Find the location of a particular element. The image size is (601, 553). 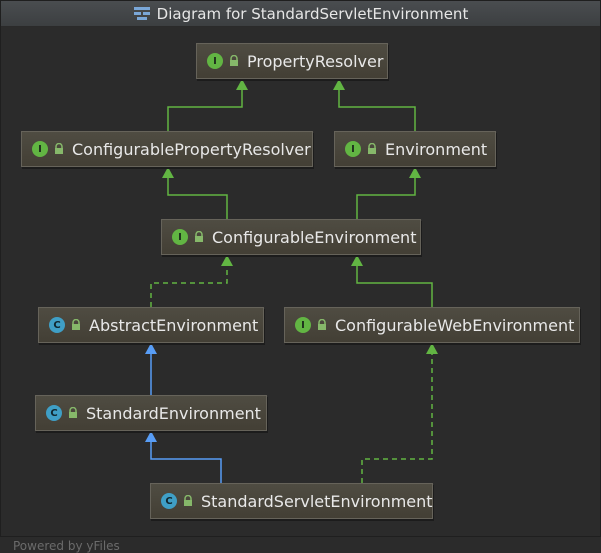

title-bar: Diagram for StandardServletEnvironment is located at coordinates (300, 14).